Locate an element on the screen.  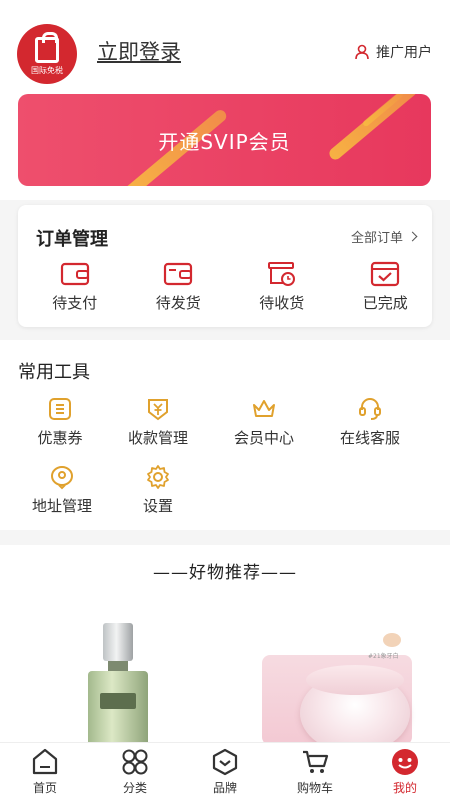
user-icon is located at coordinates (362, 52).